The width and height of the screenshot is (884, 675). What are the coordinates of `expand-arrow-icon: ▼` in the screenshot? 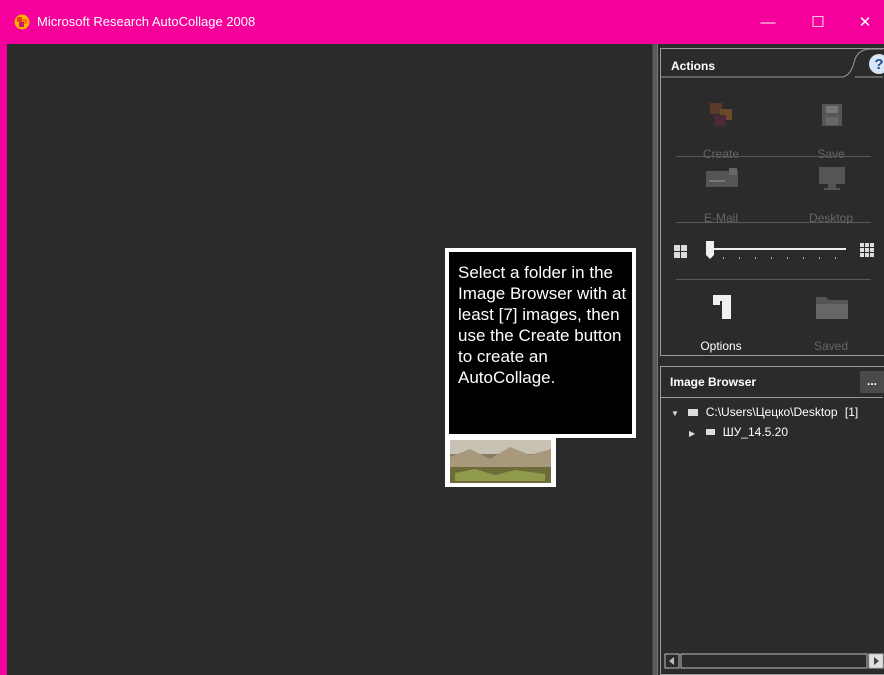 It's located at (677, 413).